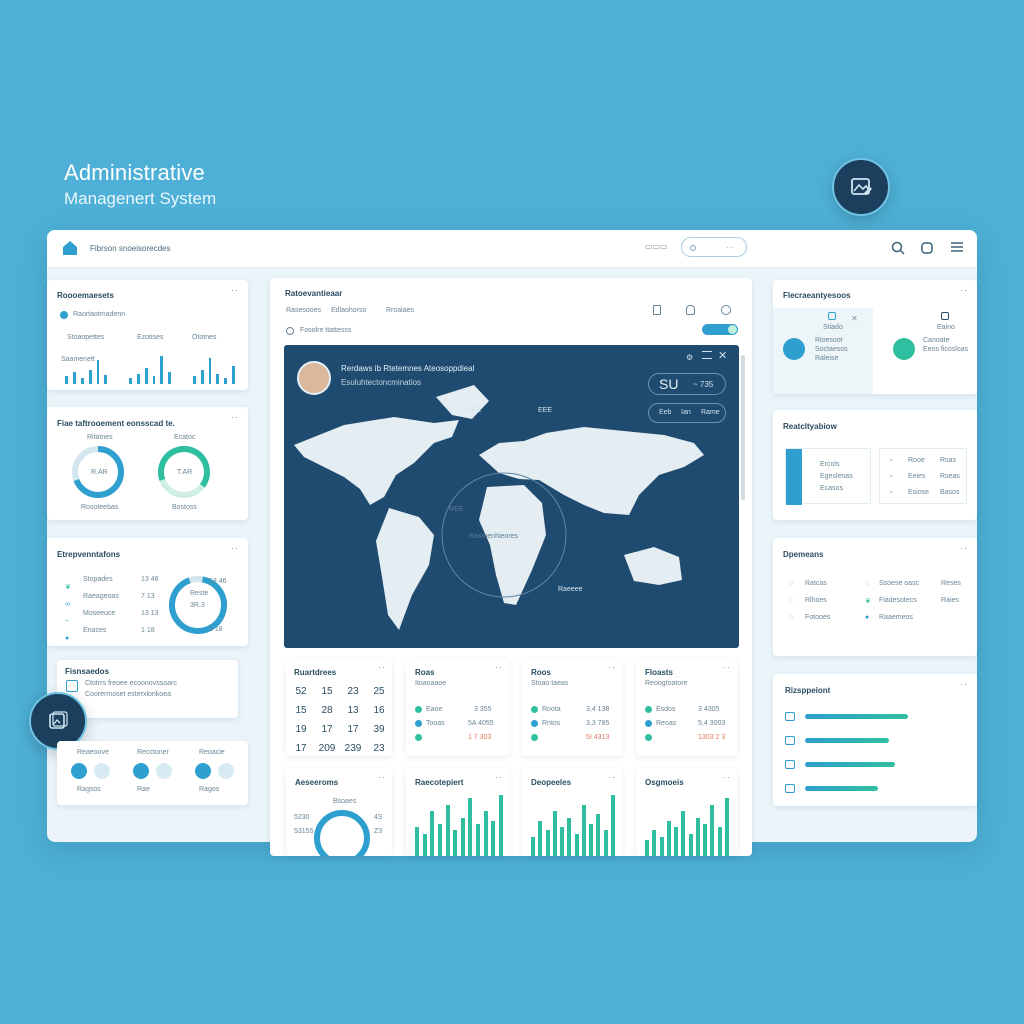 Image resolution: width=1024 pixels, height=1024 pixels. I want to click on avatar, so click(314, 378).